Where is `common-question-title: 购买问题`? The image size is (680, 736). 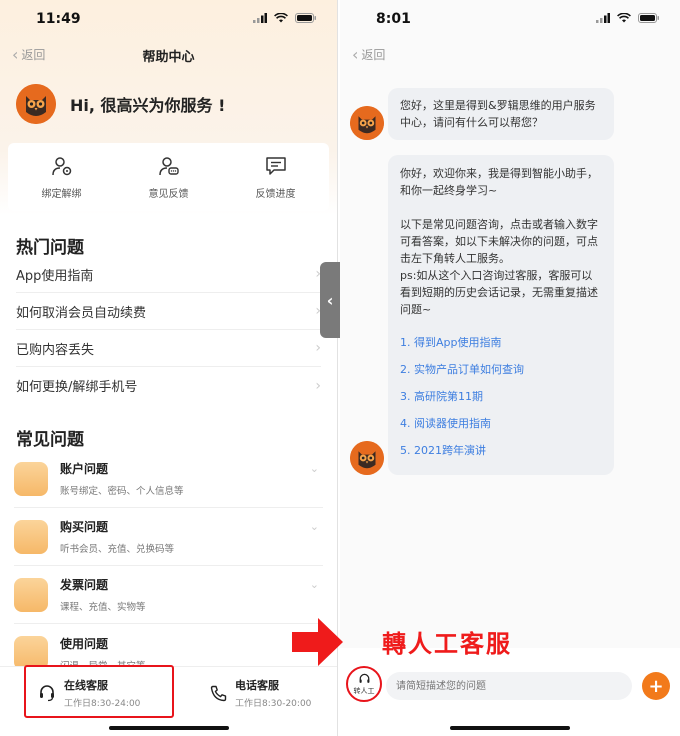
common-question-title: 购买问题 is located at coordinates (84, 527).